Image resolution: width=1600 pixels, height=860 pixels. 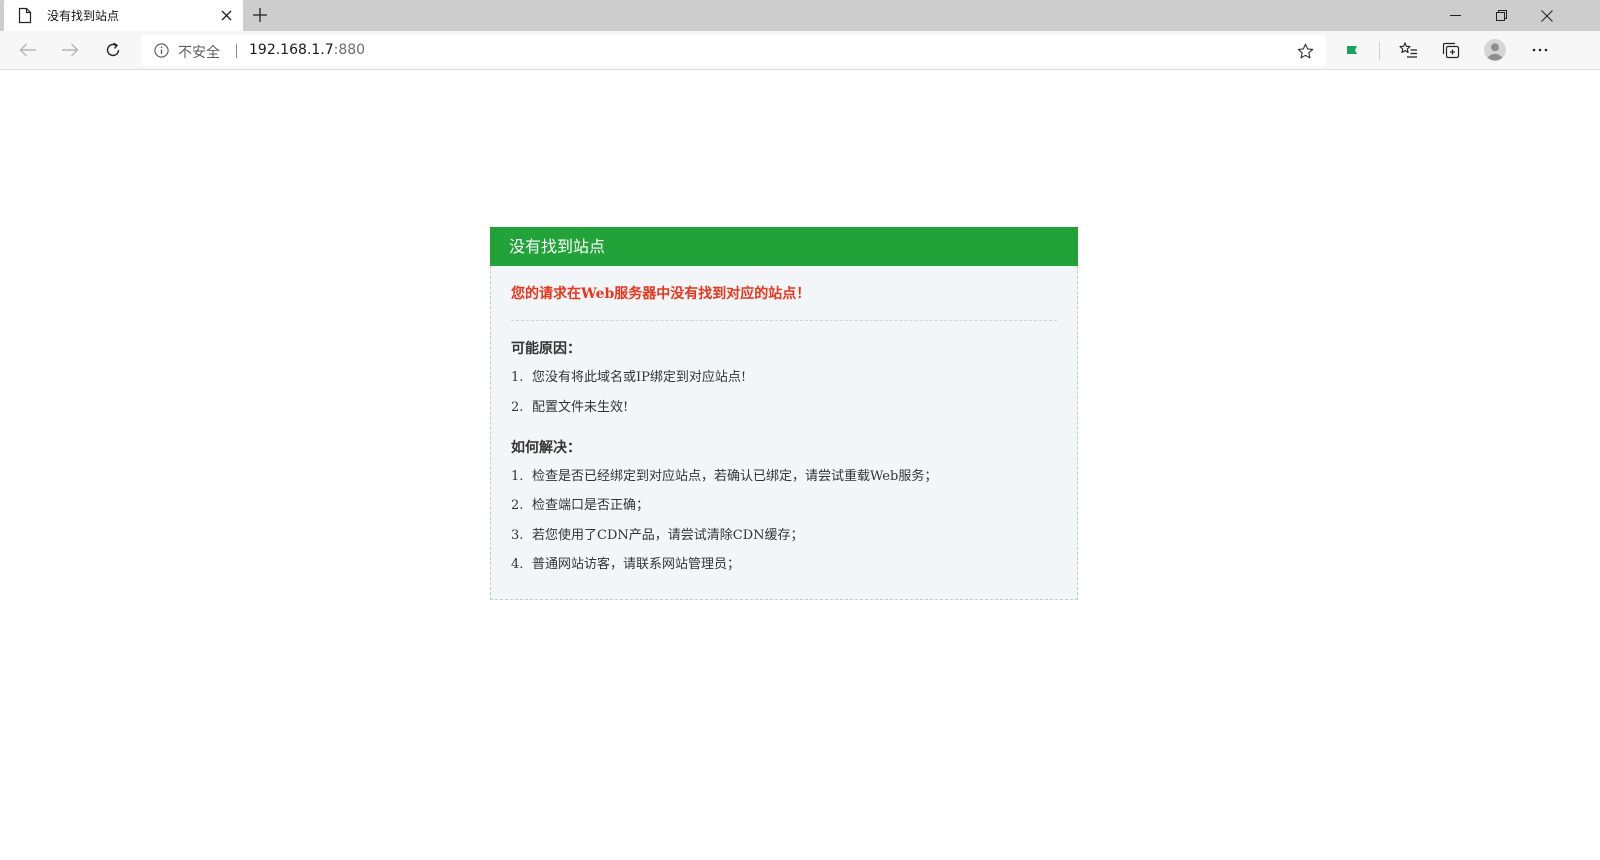 I want to click on back-arrow-icon, so click(x=28, y=50).